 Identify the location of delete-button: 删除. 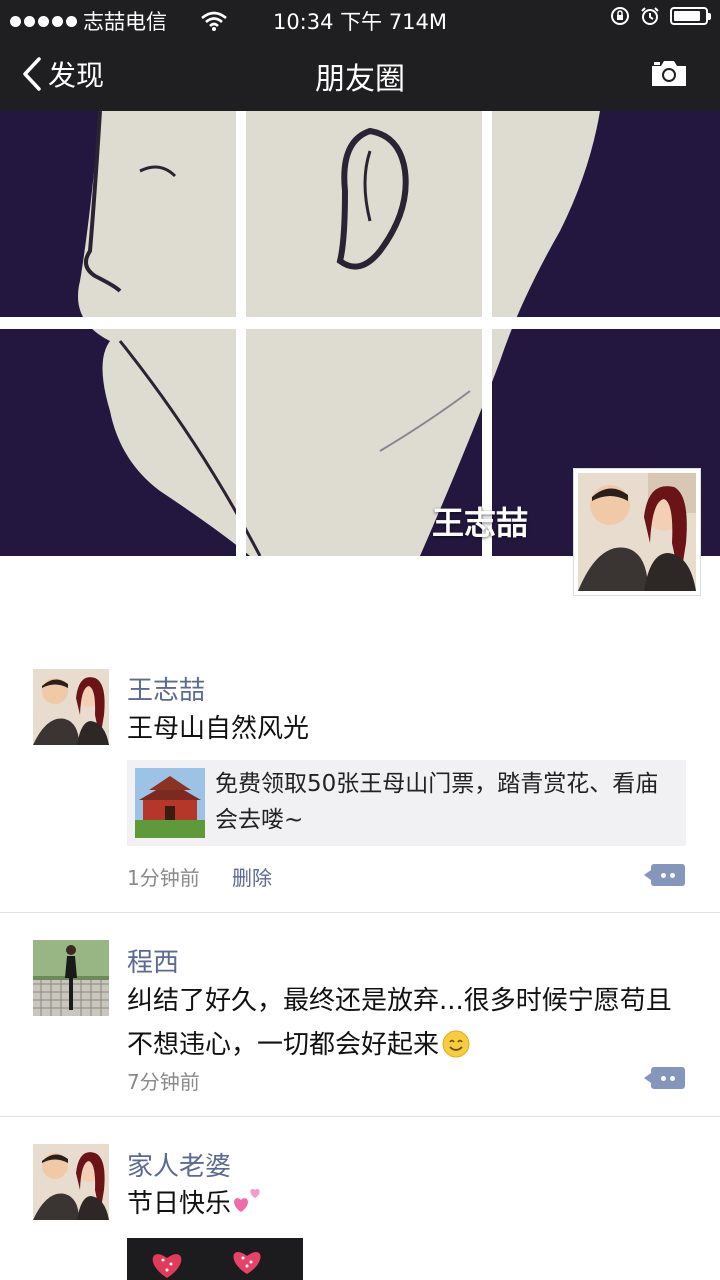
(252, 876).